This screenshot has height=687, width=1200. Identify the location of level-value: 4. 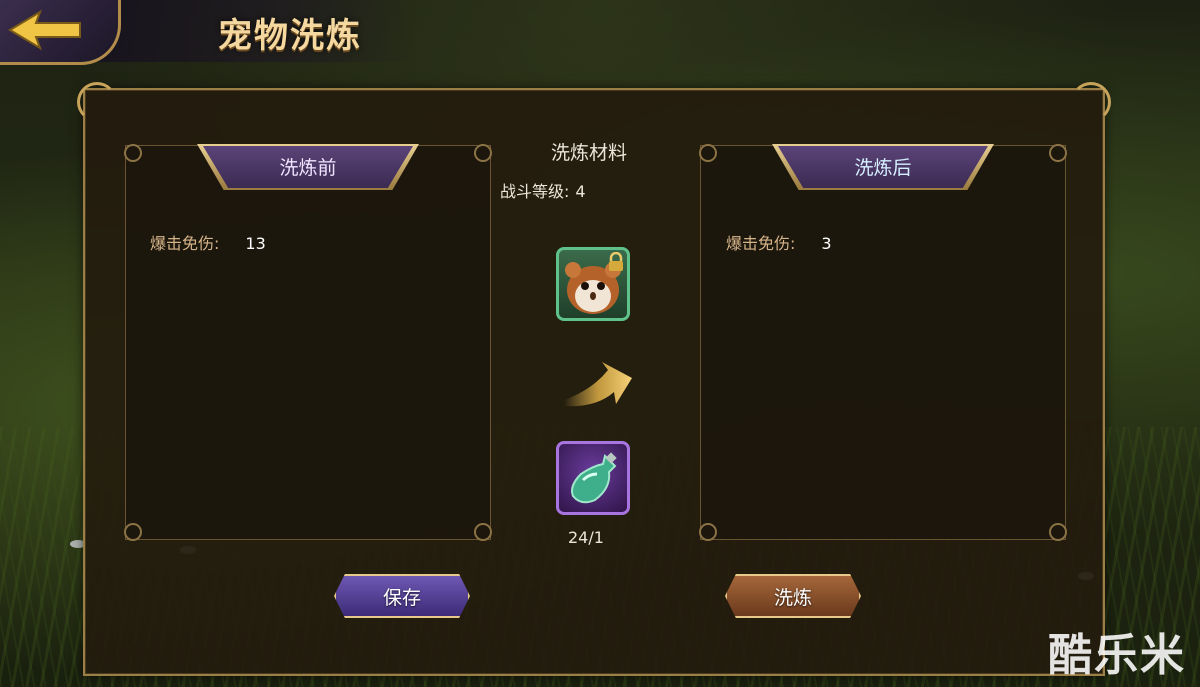
(580, 191).